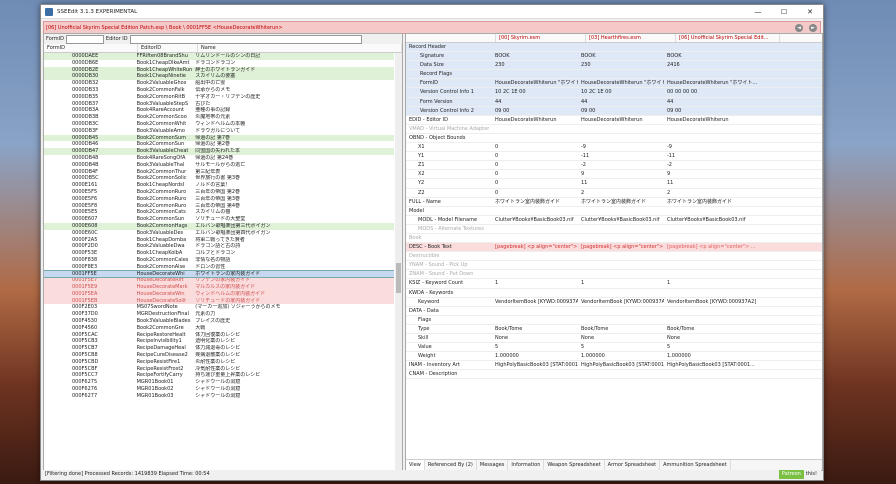  I want to click on table-row: 0000F2D0 Book2ValuableDwa ドラゴン語と古の詩, so click(219, 246).